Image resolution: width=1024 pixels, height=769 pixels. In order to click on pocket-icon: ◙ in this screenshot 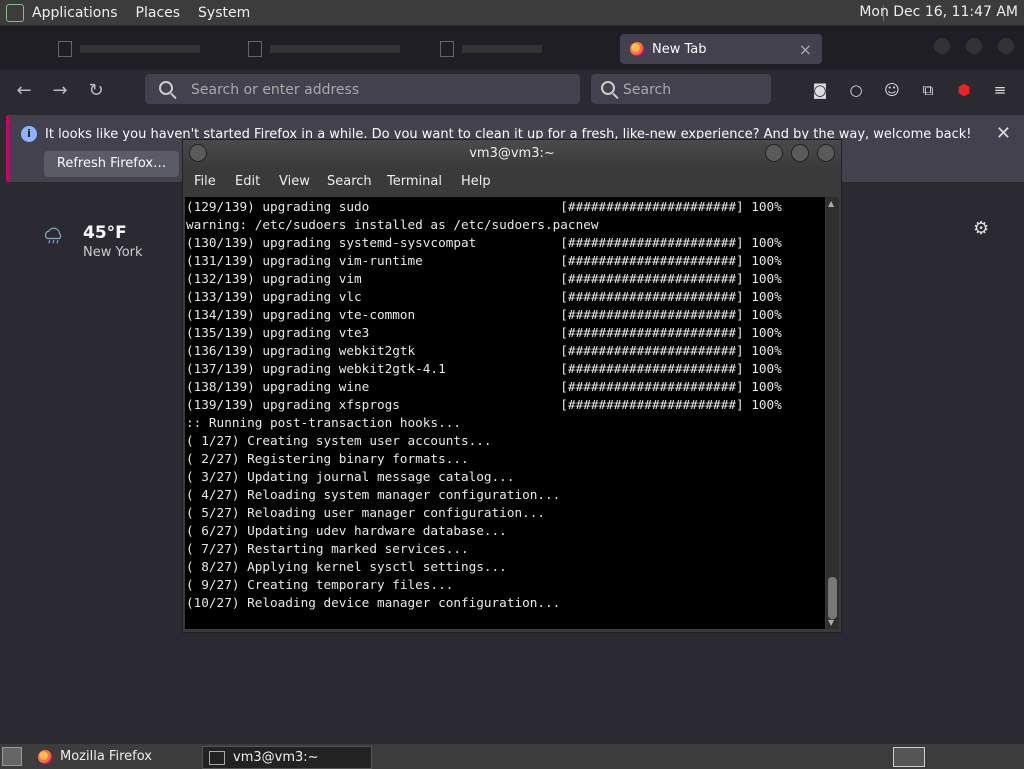, I will do `click(820, 90)`.